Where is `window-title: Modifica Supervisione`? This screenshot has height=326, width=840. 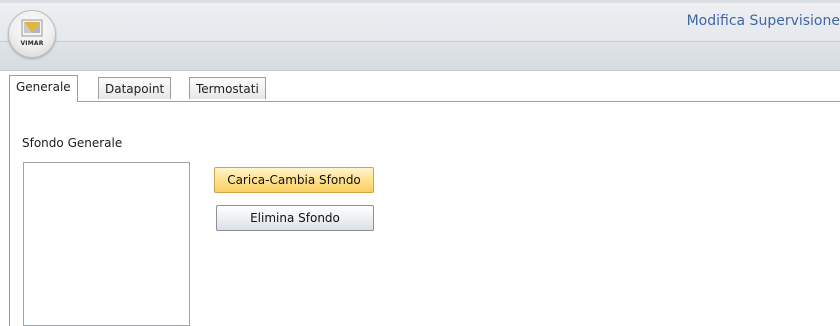
window-title: Modifica Supervisione is located at coordinates (763, 21).